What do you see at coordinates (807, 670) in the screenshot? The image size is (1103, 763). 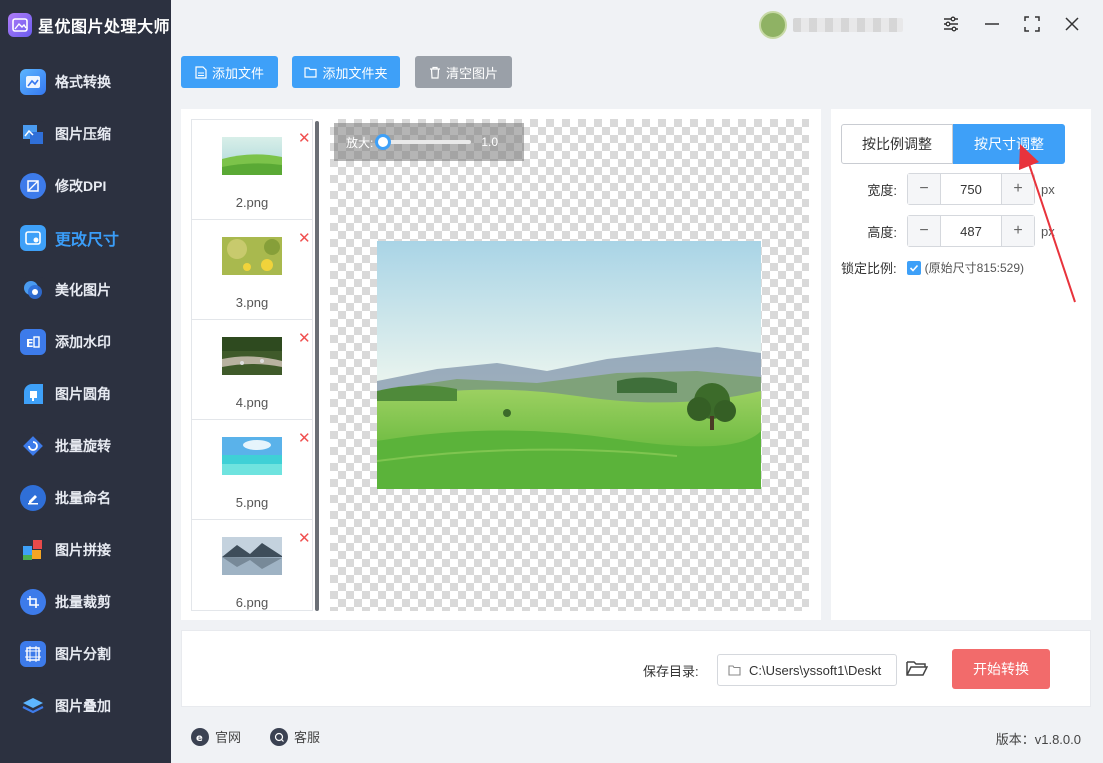 I see `save-directory-input: C:\Users\yssoft1\Deskt` at bounding box center [807, 670].